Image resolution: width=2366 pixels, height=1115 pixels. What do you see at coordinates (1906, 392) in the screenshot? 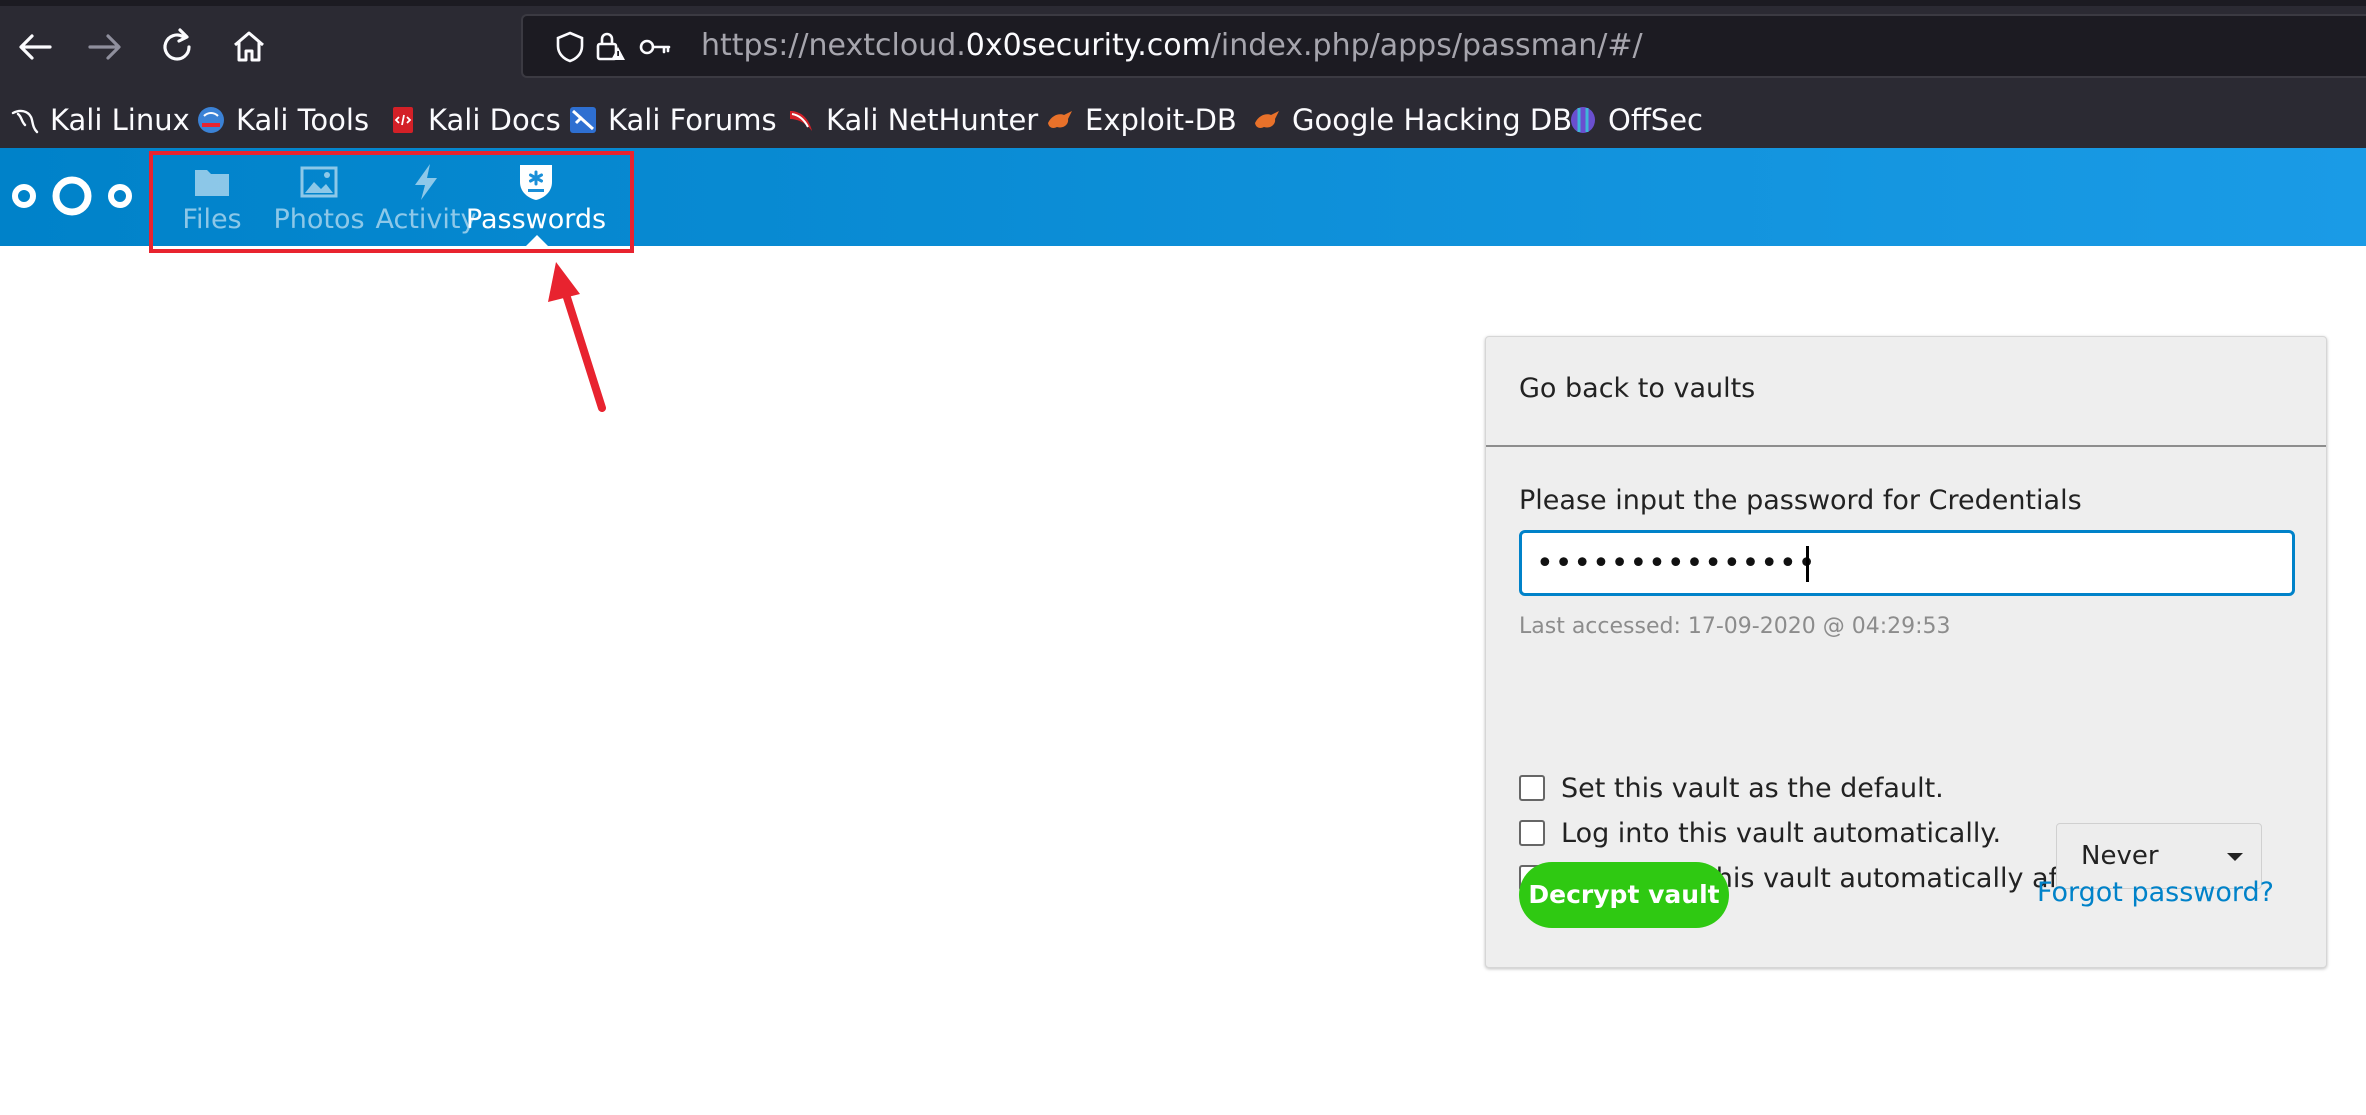
I see `panel-header: Go back to vaults` at bounding box center [1906, 392].